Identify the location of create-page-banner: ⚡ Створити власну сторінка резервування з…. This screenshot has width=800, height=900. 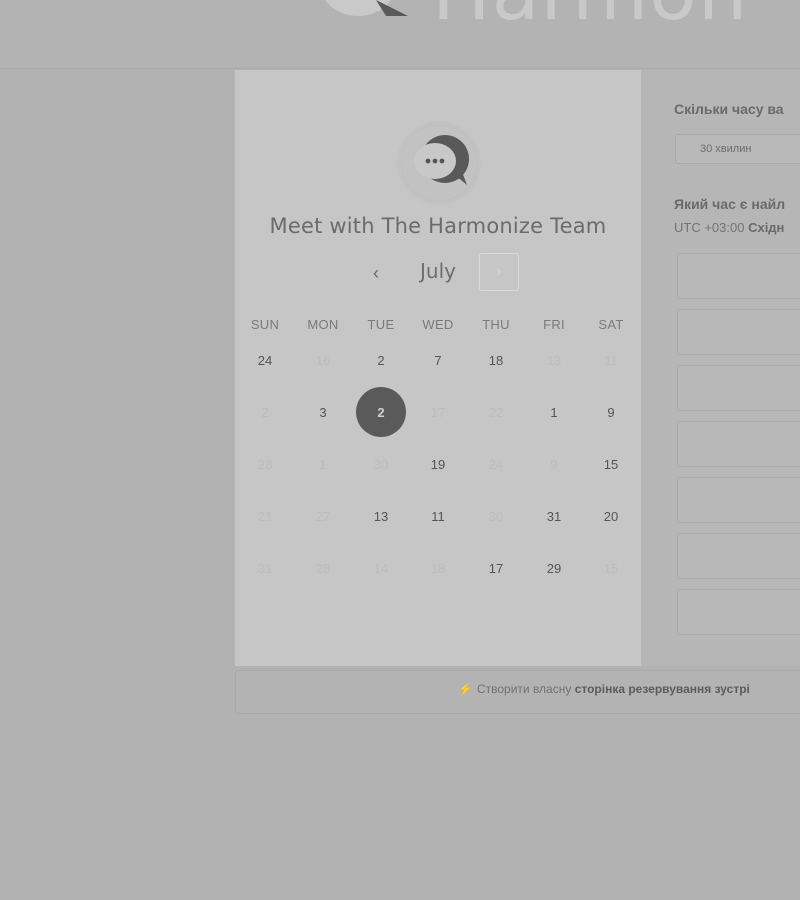
(517, 692).